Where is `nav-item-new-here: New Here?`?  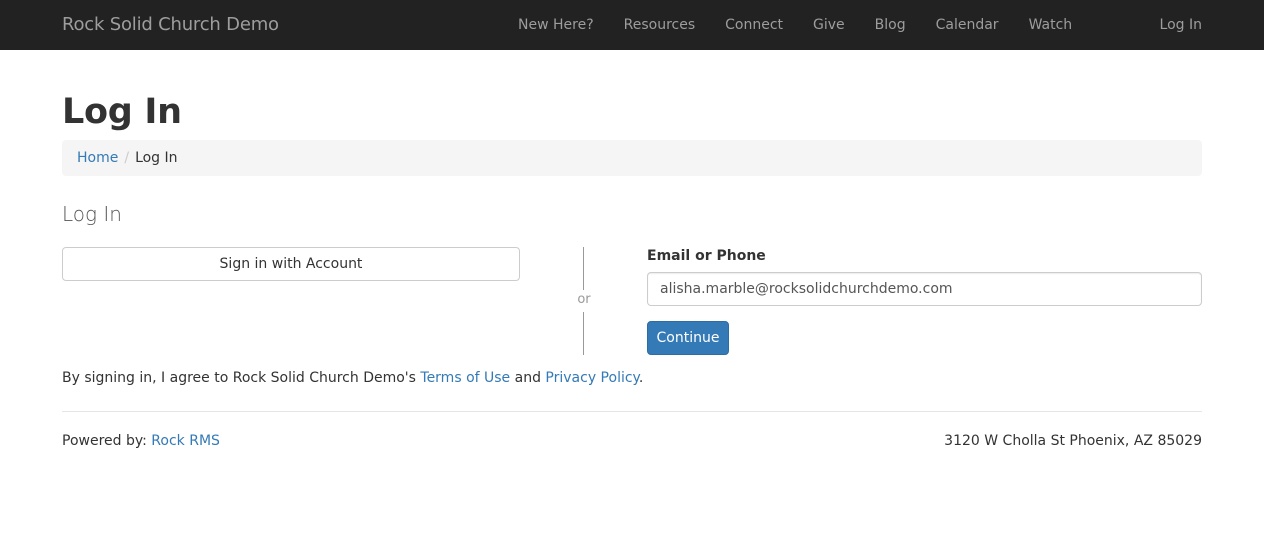
nav-item-new-here: New Here? is located at coordinates (556, 25).